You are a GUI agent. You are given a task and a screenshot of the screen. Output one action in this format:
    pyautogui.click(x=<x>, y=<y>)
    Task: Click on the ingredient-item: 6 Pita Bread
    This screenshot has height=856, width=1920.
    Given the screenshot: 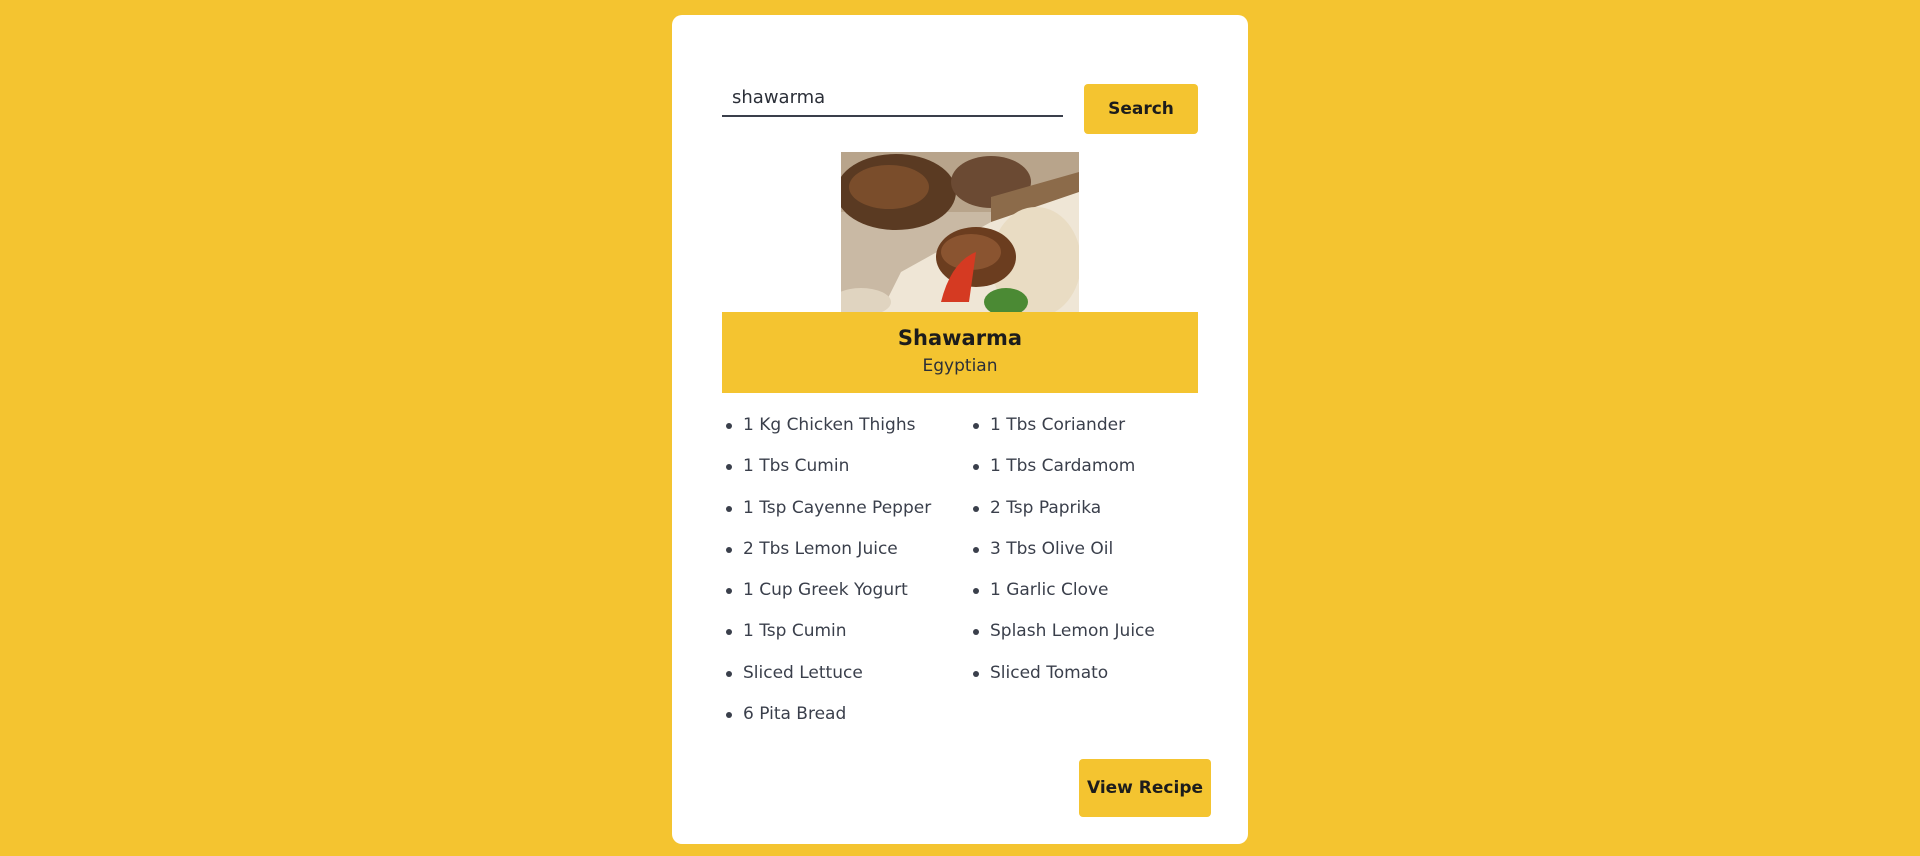 What is the action you would take?
    pyautogui.click(x=845, y=722)
    